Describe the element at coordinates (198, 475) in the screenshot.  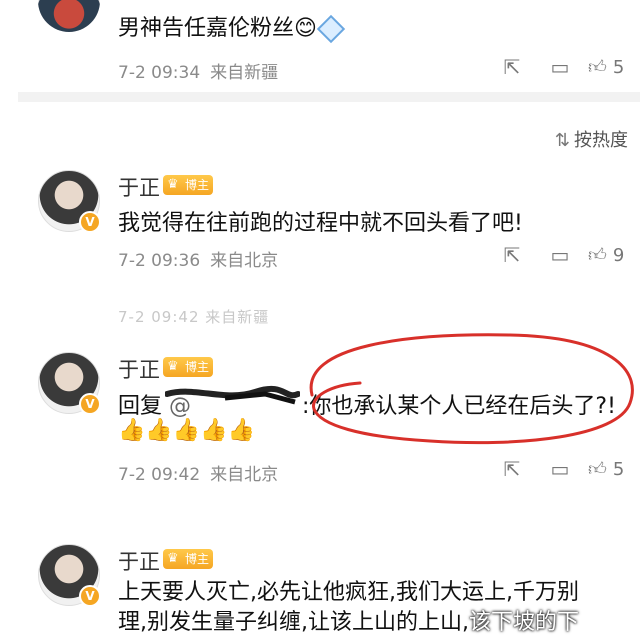
I see `comment-meta: 7-2 09:42 来自北京` at that location.